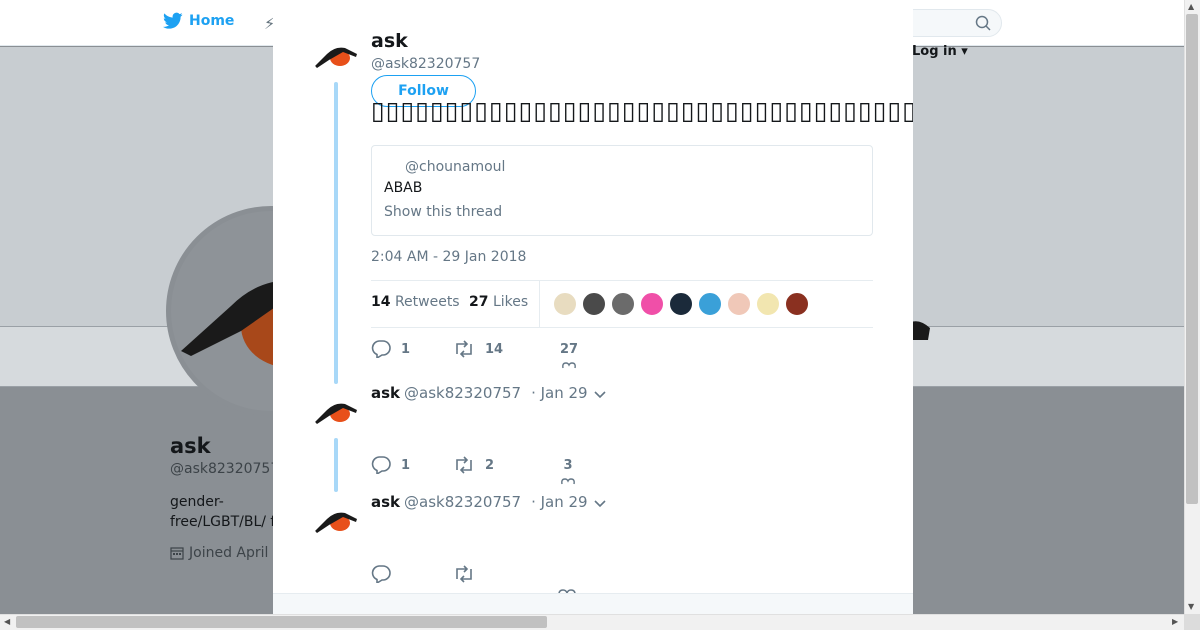  Describe the element at coordinates (1192, 622) in the screenshot. I see `scrollbar-corner` at that location.